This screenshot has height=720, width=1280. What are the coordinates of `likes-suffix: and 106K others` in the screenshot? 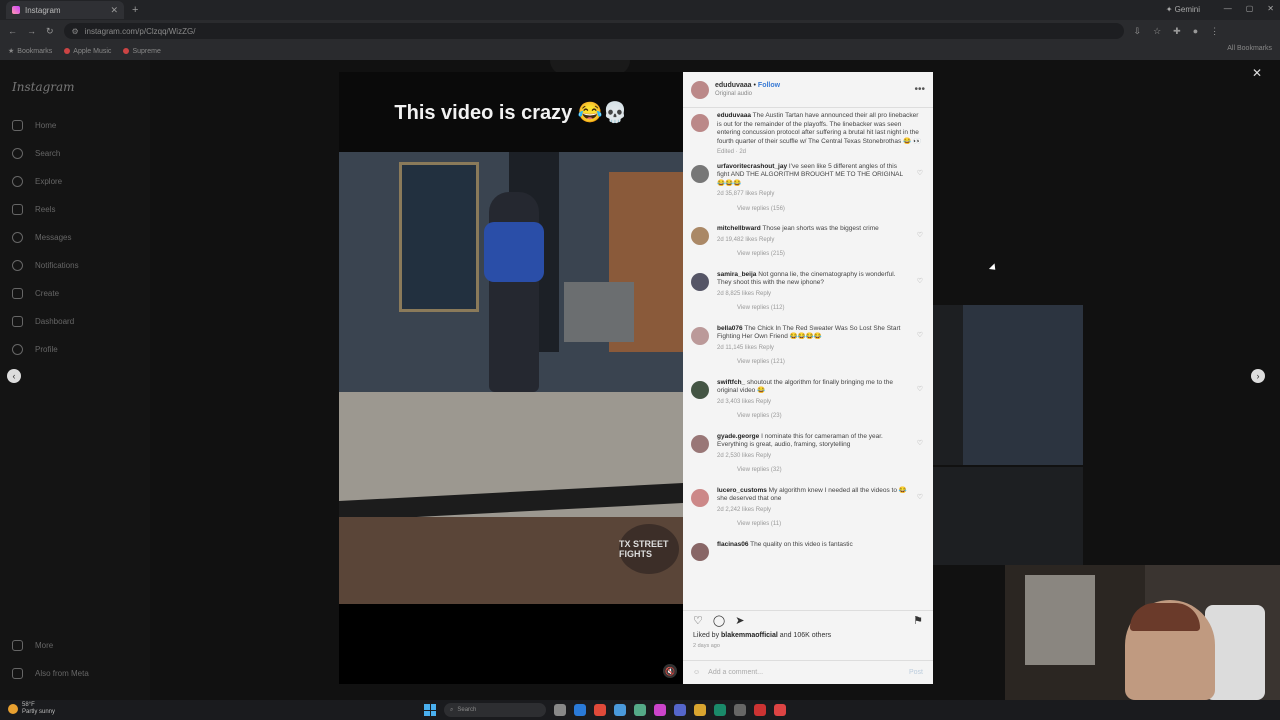 It's located at (805, 635).